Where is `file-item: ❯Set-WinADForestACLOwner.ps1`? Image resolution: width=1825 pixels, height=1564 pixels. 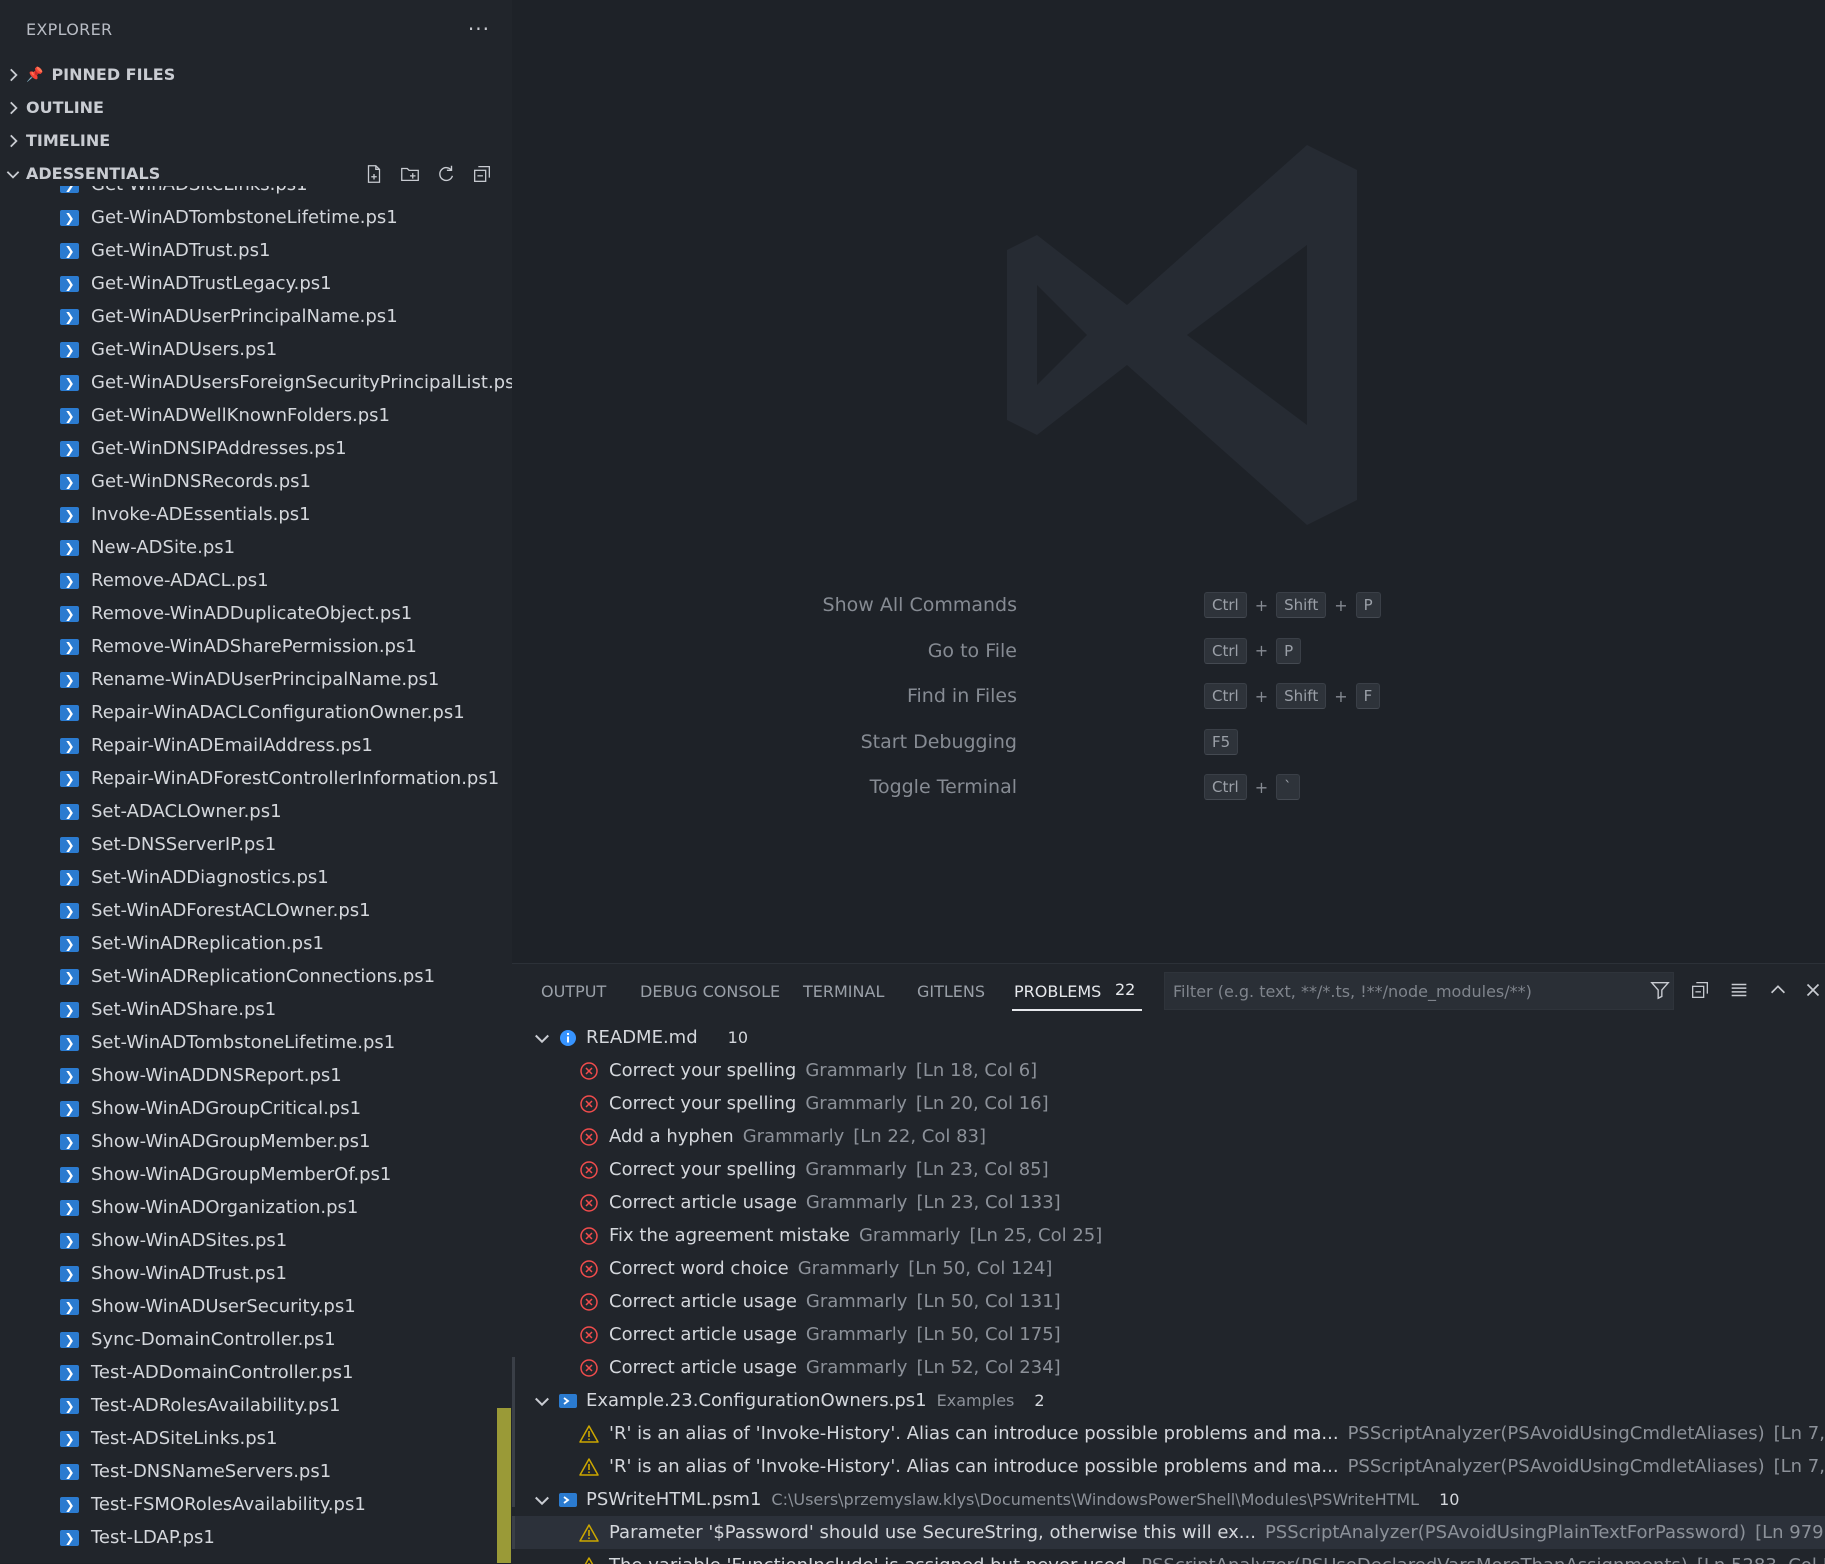 file-item: ❯Set-WinADForestACLOwner.ps1 is located at coordinates (256, 910).